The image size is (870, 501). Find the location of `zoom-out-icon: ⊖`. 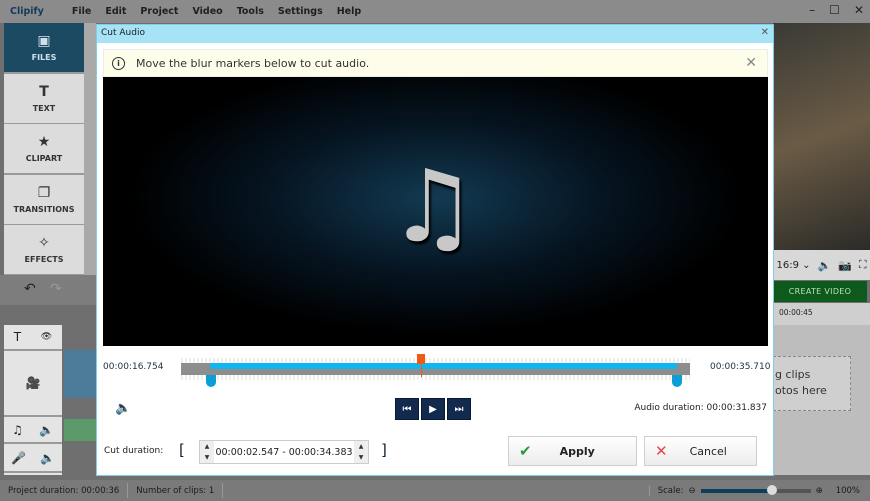

zoom-out-icon: ⊖ is located at coordinates (691, 491).